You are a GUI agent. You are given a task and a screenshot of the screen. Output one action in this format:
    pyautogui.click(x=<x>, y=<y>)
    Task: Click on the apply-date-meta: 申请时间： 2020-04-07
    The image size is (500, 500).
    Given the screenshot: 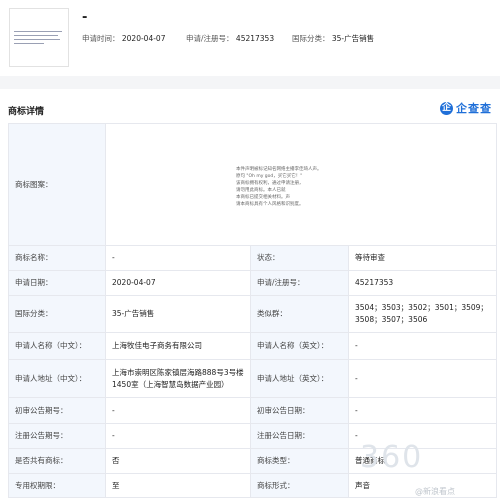 What is the action you would take?
    pyautogui.click(x=123, y=38)
    